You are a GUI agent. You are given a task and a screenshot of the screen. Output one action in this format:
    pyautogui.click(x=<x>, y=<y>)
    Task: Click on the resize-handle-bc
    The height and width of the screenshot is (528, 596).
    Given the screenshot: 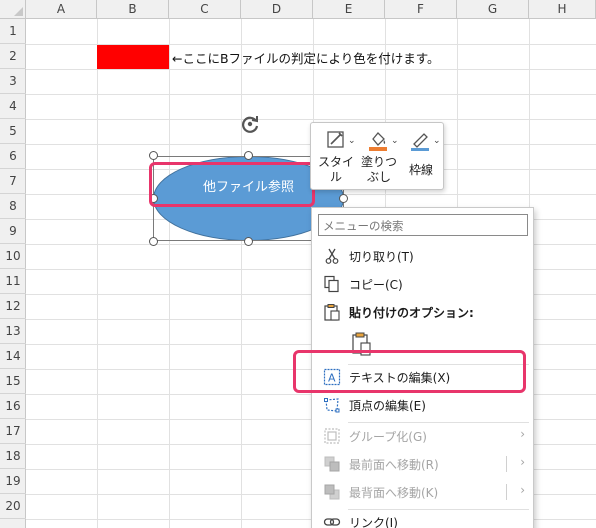 What is the action you would take?
    pyautogui.click(x=248, y=241)
    